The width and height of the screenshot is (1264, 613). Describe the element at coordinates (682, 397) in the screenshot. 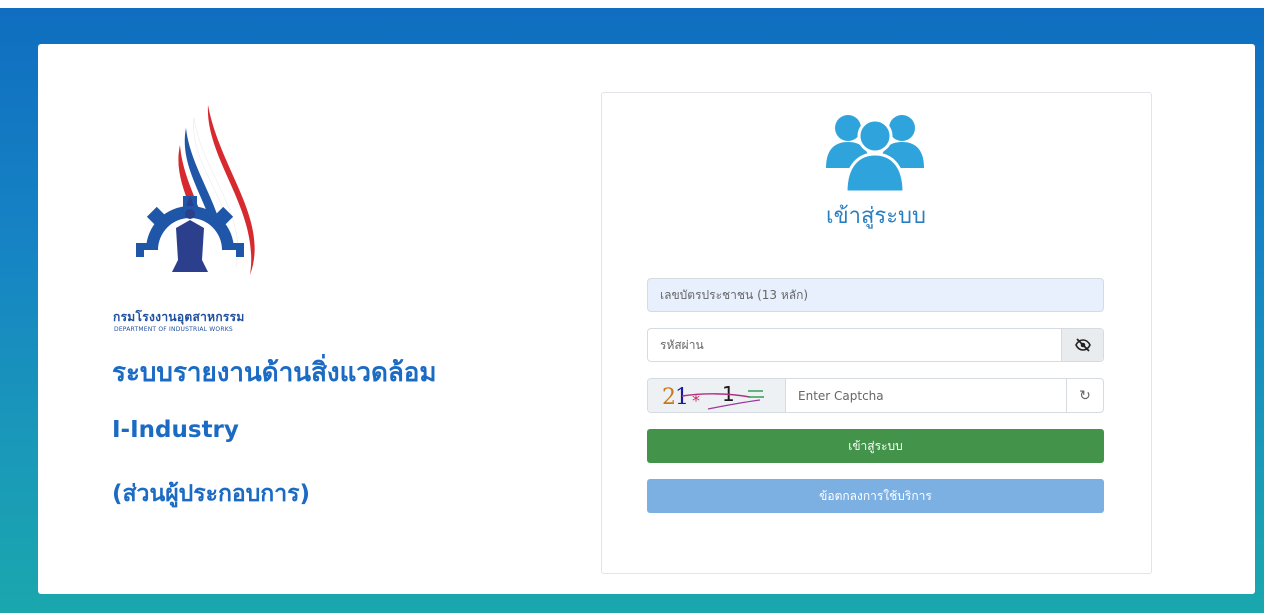

I see `svg-text: 1` at that location.